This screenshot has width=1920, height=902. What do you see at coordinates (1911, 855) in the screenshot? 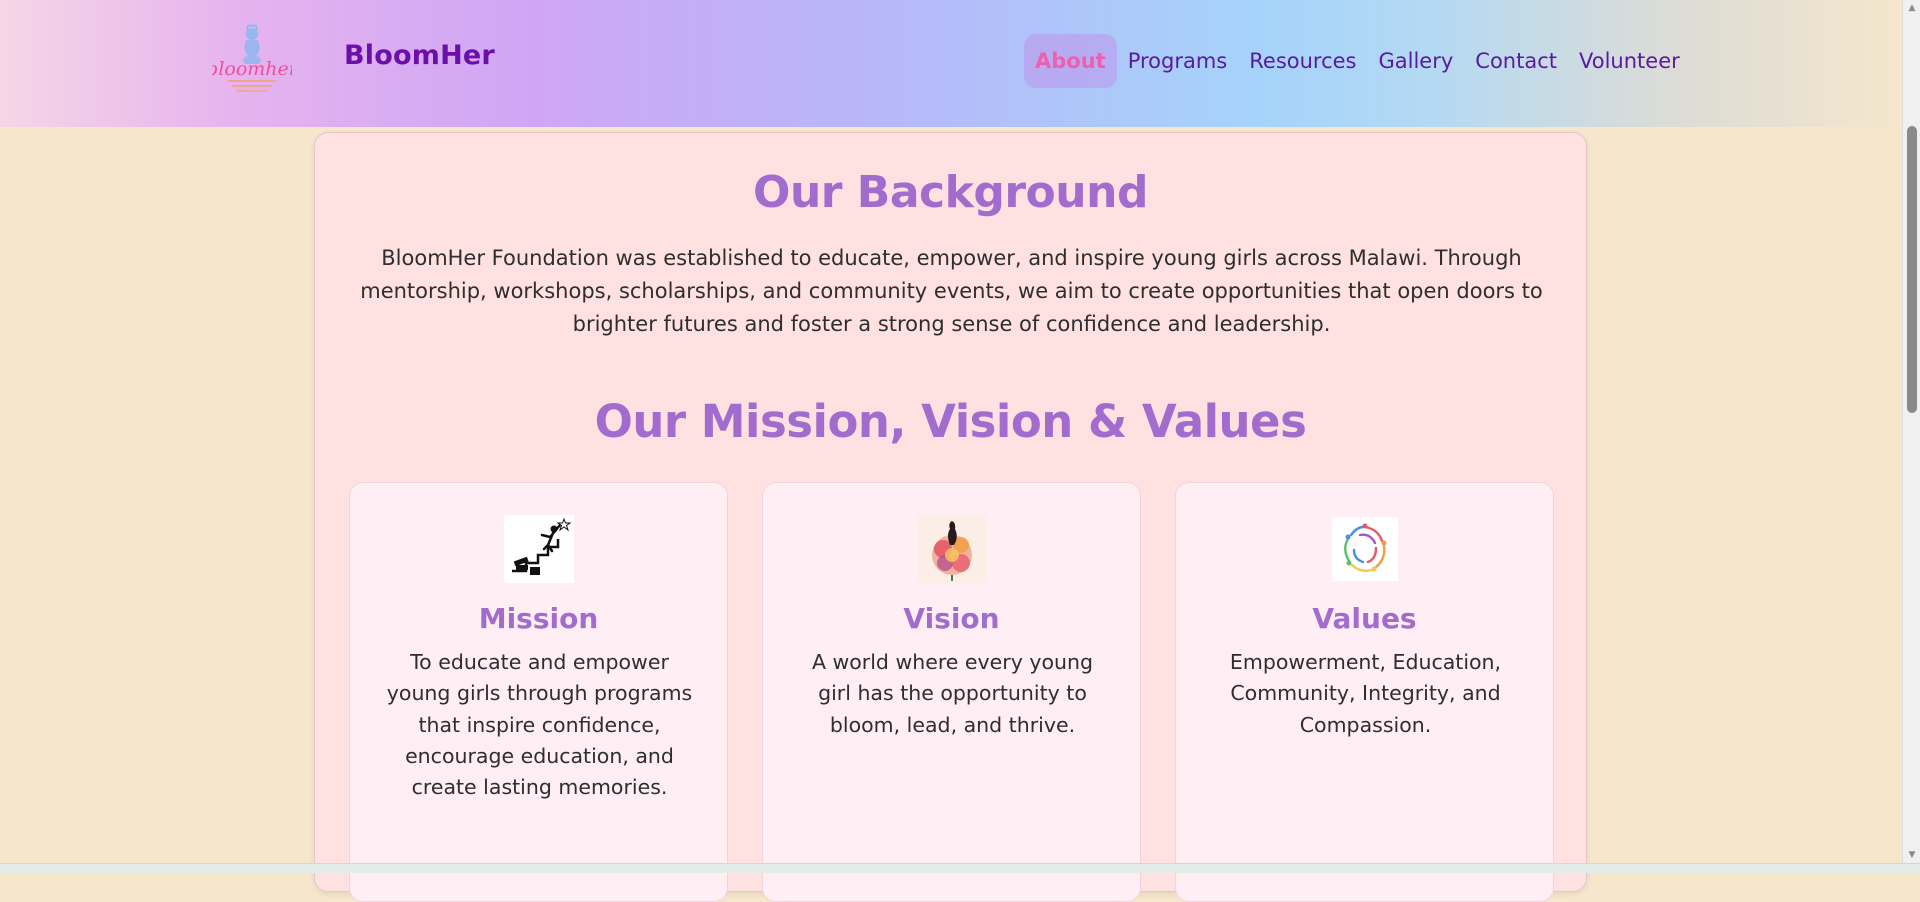
I see `scroll-down-arrow-icon: ▼` at bounding box center [1911, 855].